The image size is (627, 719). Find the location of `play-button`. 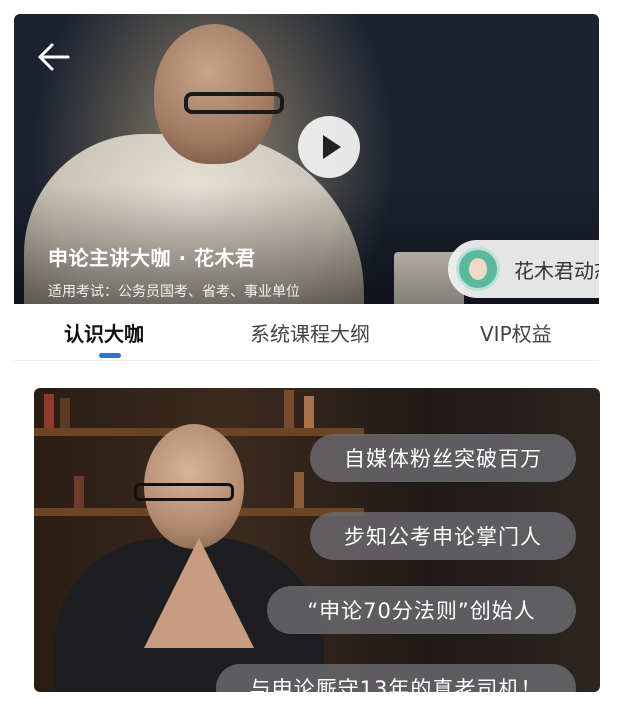

play-button is located at coordinates (329, 147).